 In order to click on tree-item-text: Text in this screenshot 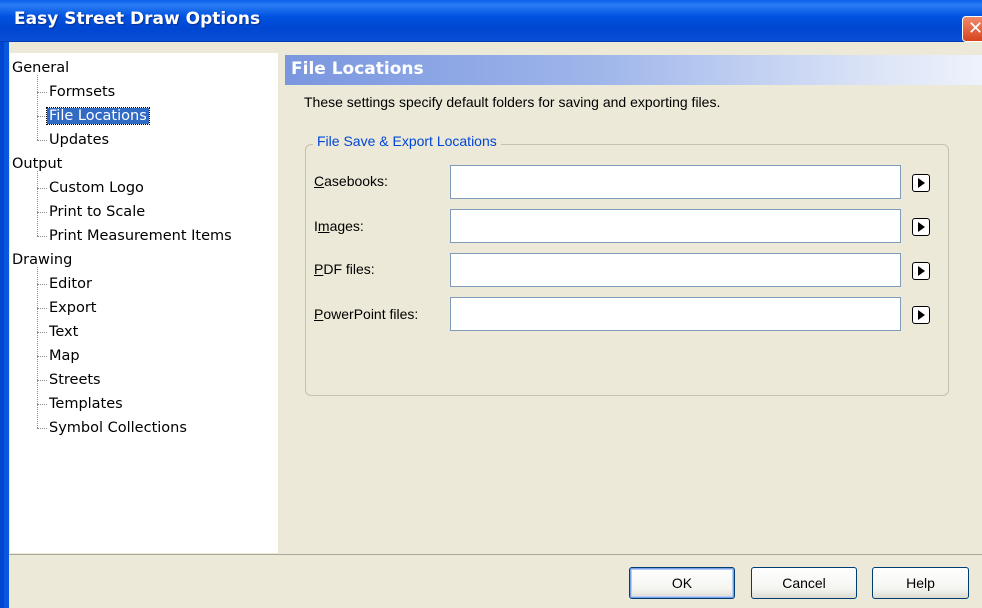, I will do `click(63, 332)`.